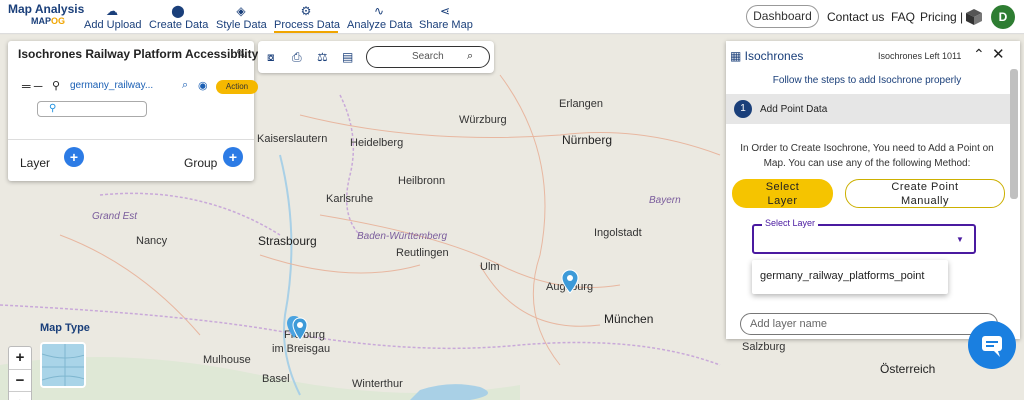 Image resolution: width=1024 pixels, height=400 pixels. Describe the element at coordinates (941, 17) in the screenshot. I see `pricing-link: Pricing |` at that location.